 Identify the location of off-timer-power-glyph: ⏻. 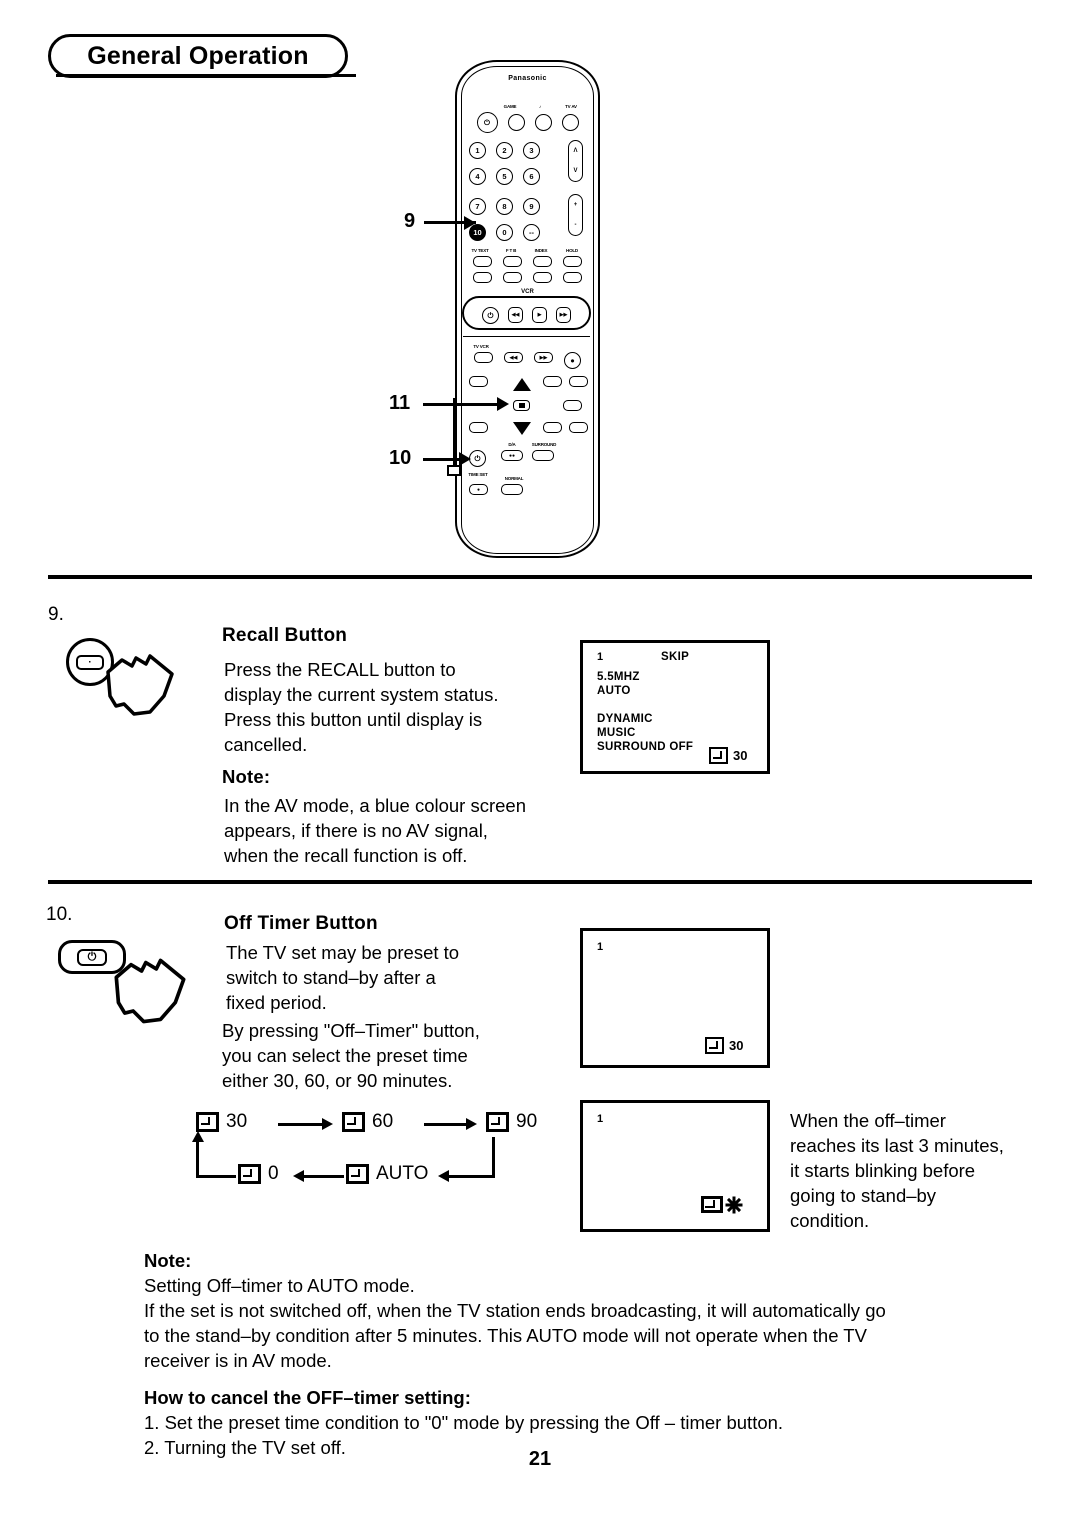
(92, 957).